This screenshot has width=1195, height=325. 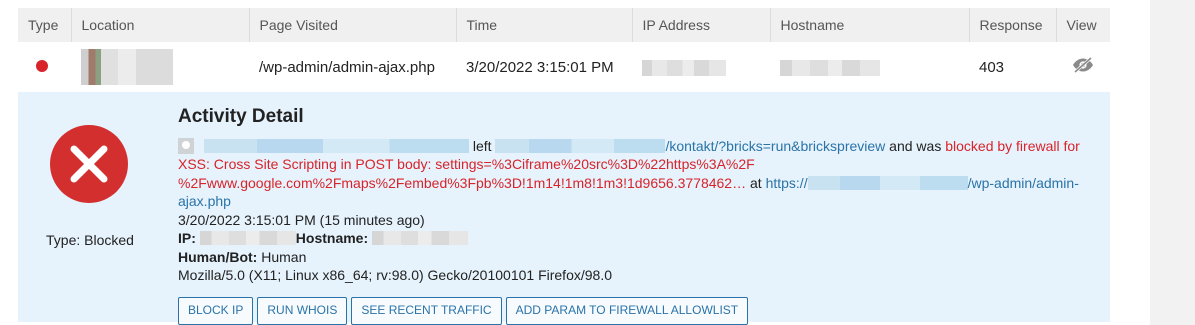 I want to click on human-bot-label: Human/Bot:, so click(x=218, y=256).